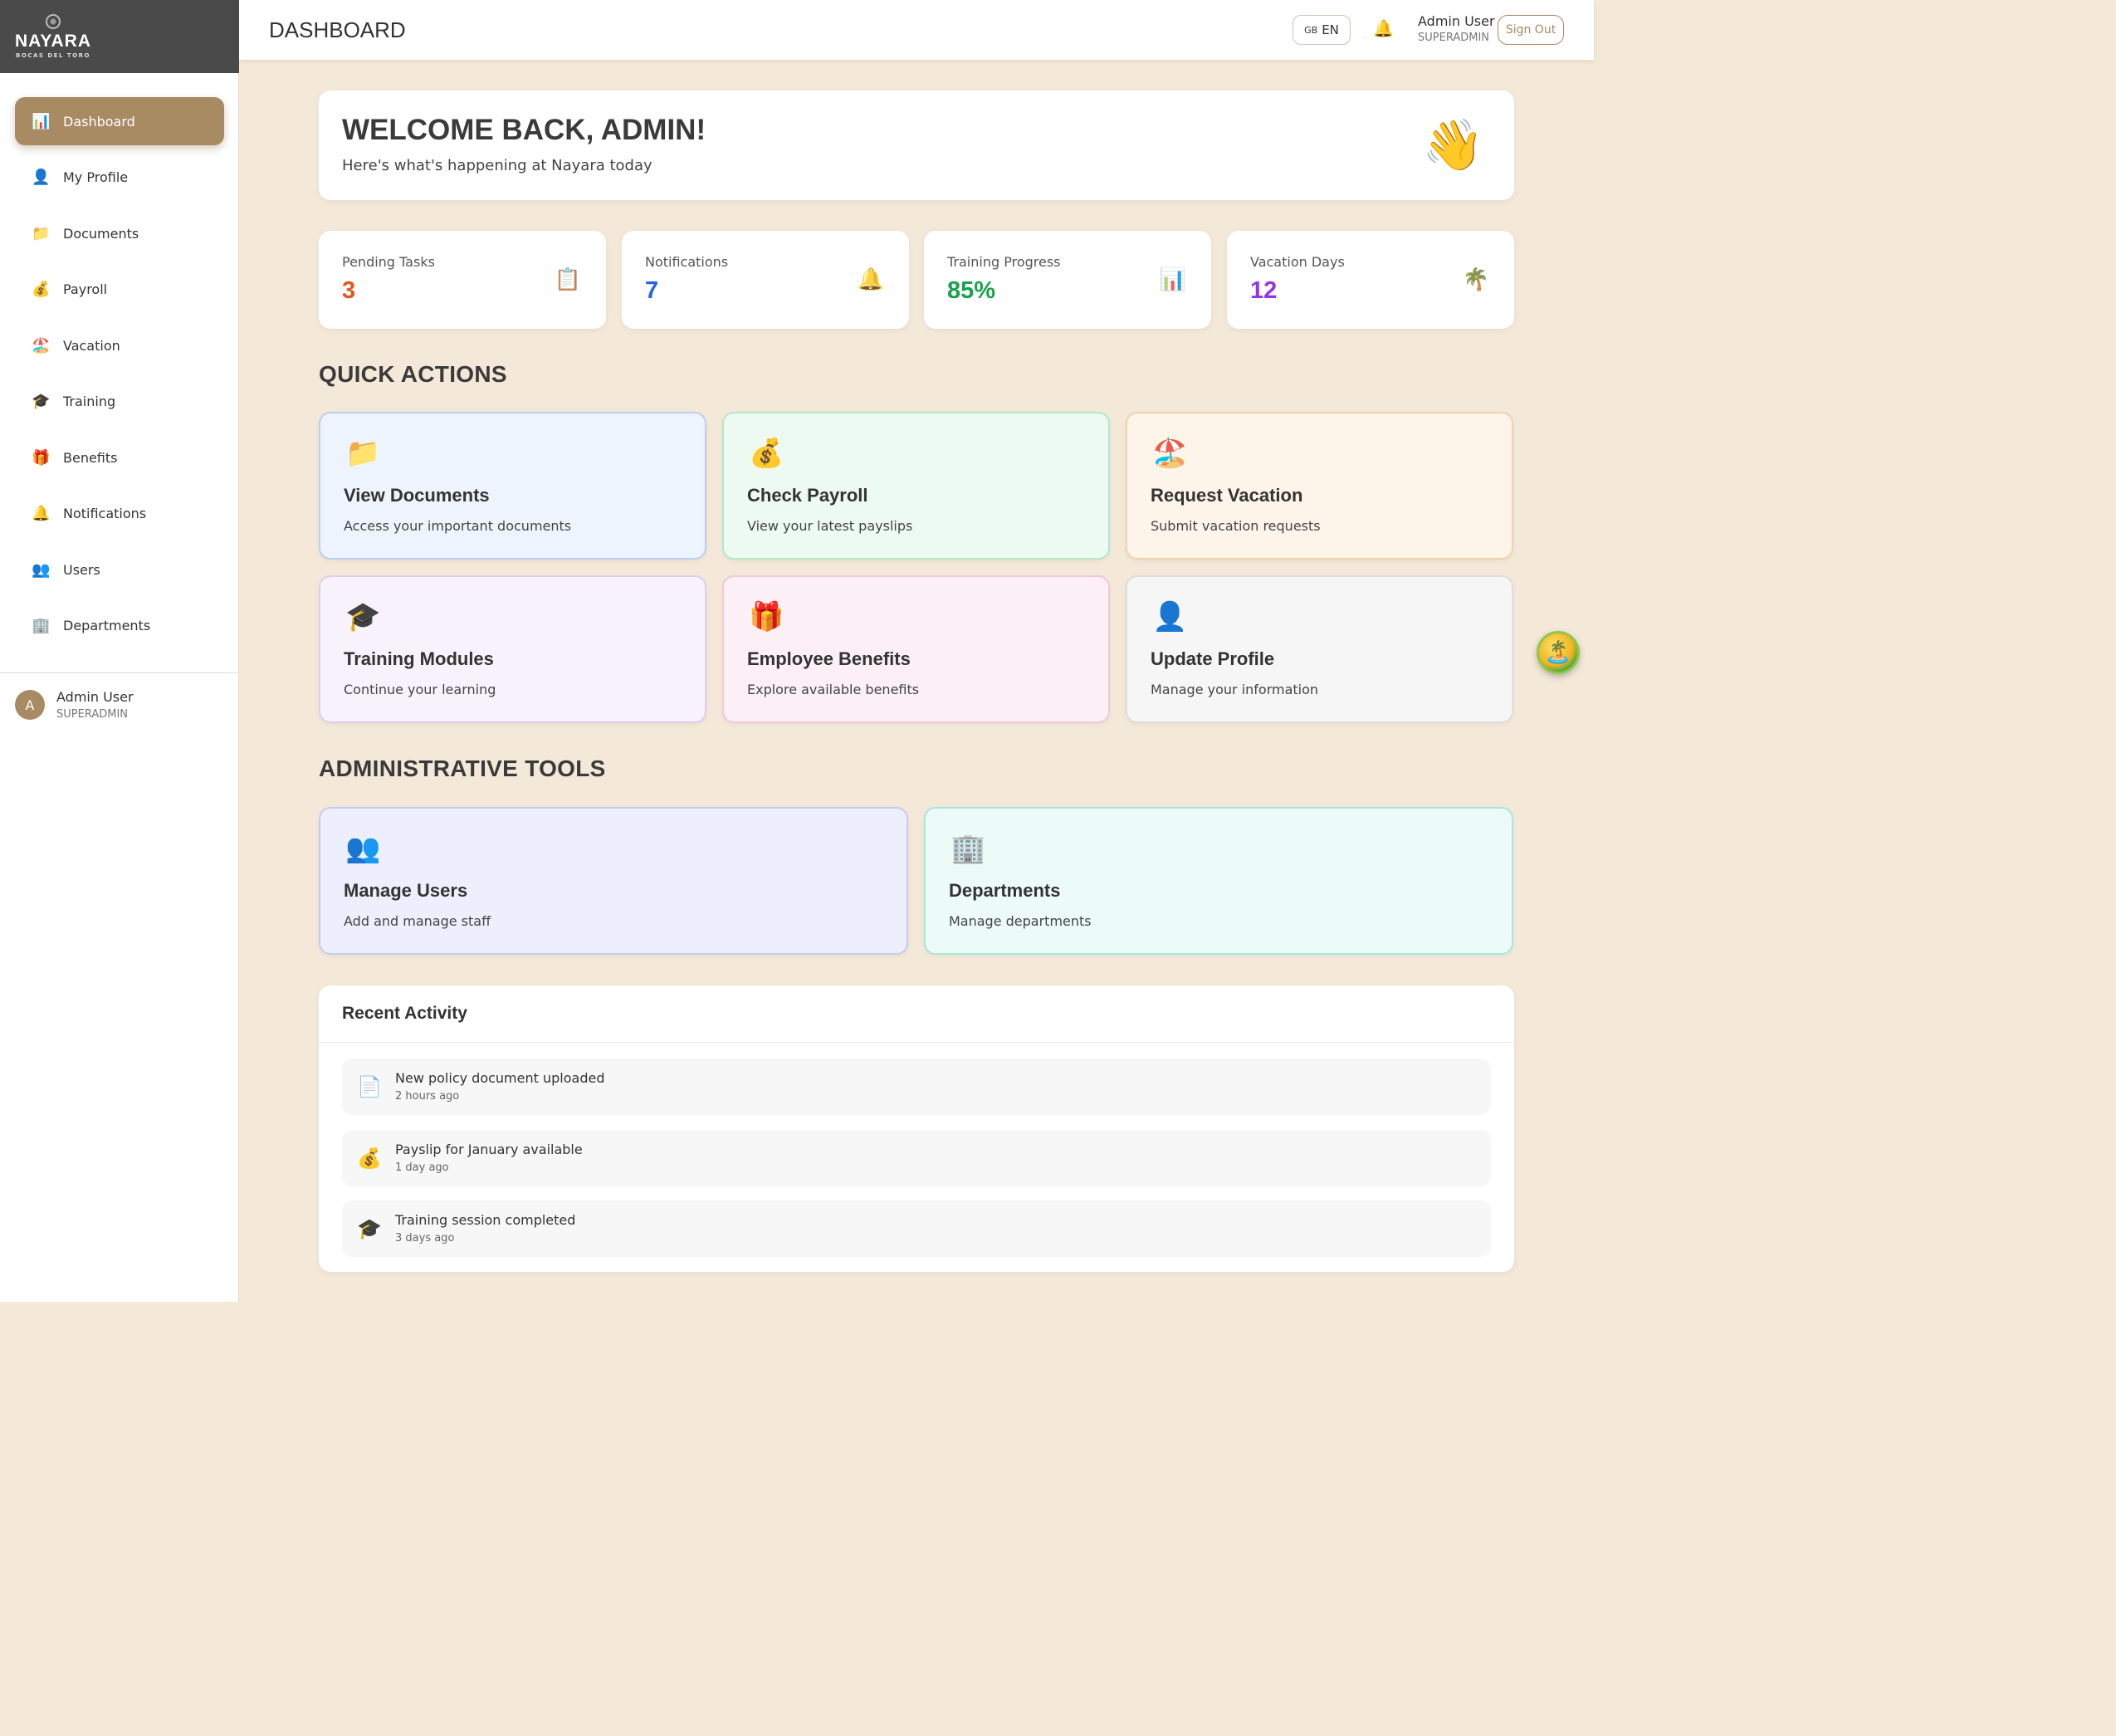  What do you see at coordinates (363, 848) in the screenshot?
I see `users-icon: 👥` at bounding box center [363, 848].